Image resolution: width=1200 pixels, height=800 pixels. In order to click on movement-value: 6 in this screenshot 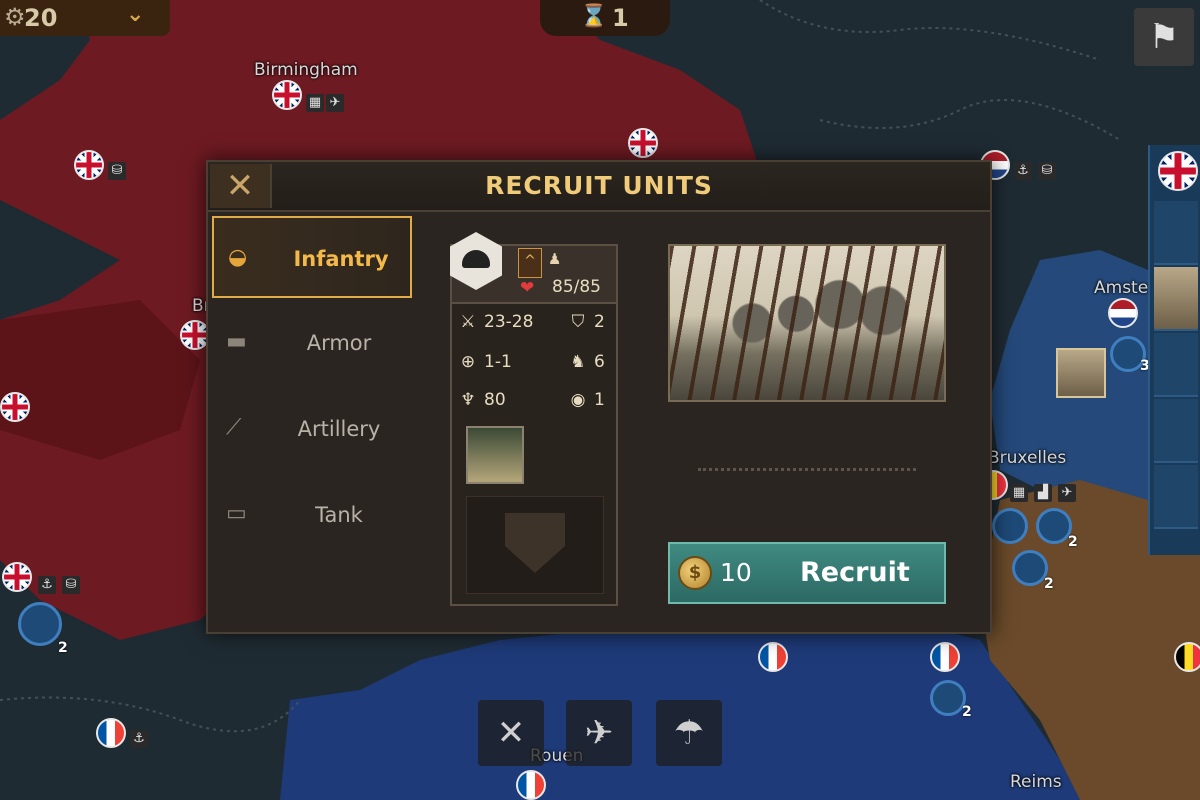, I will do `click(599, 362)`.